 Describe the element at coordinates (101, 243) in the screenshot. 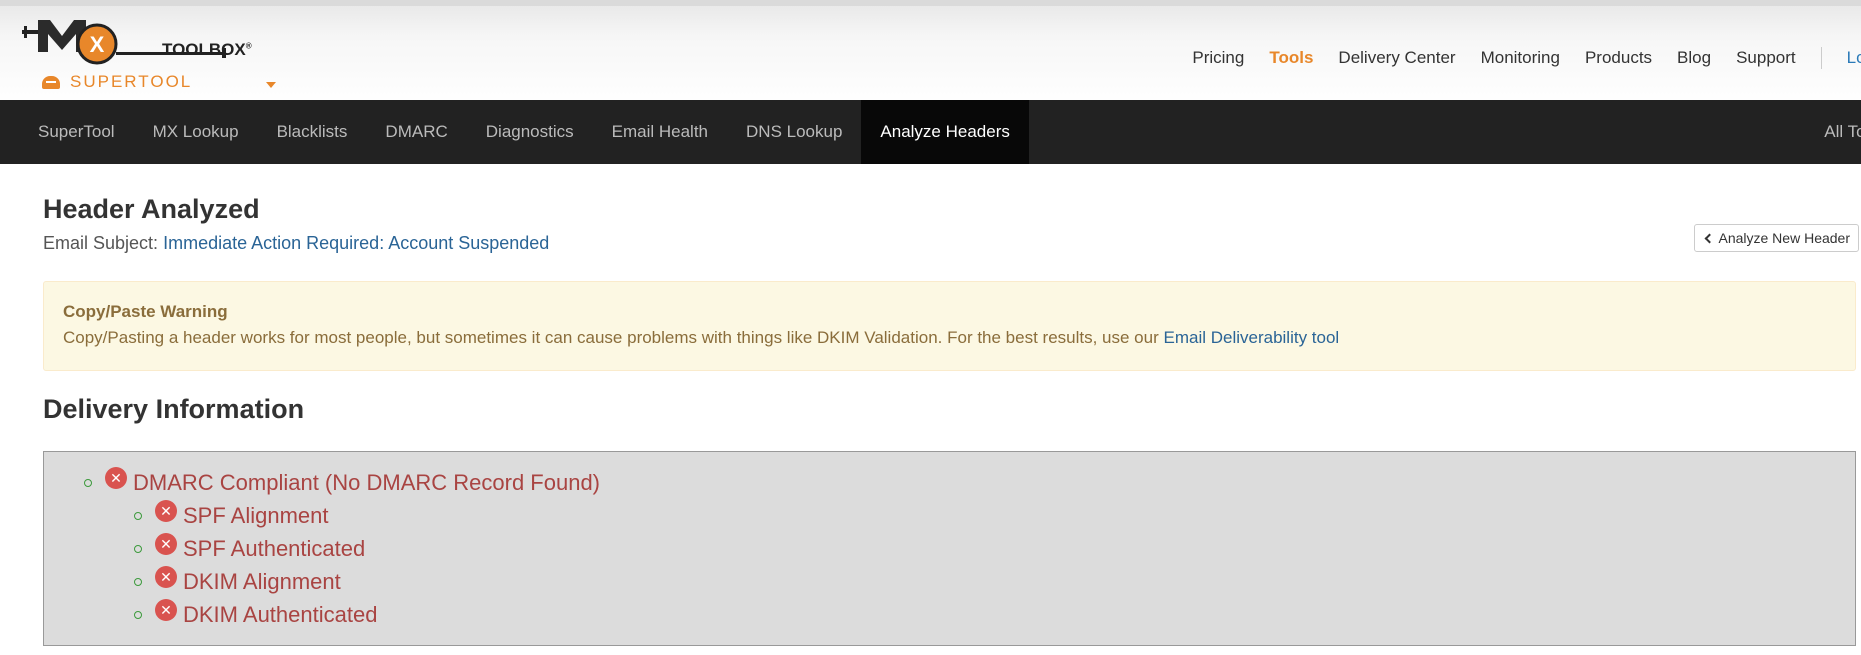

I see `email-subject-label: Email Subject:` at that location.